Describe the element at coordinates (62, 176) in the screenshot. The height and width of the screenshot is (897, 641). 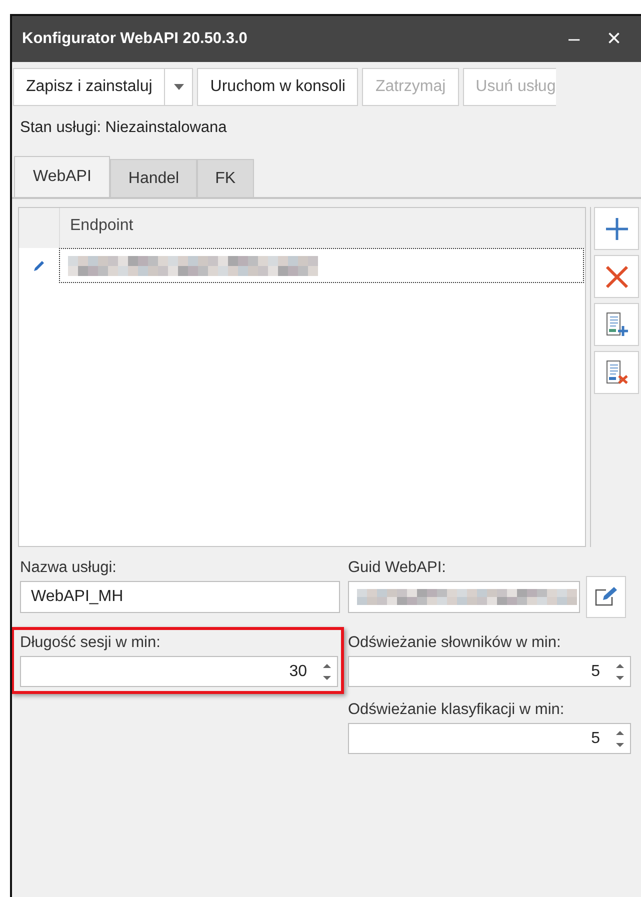
I see `tab: WebAPI` at that location.